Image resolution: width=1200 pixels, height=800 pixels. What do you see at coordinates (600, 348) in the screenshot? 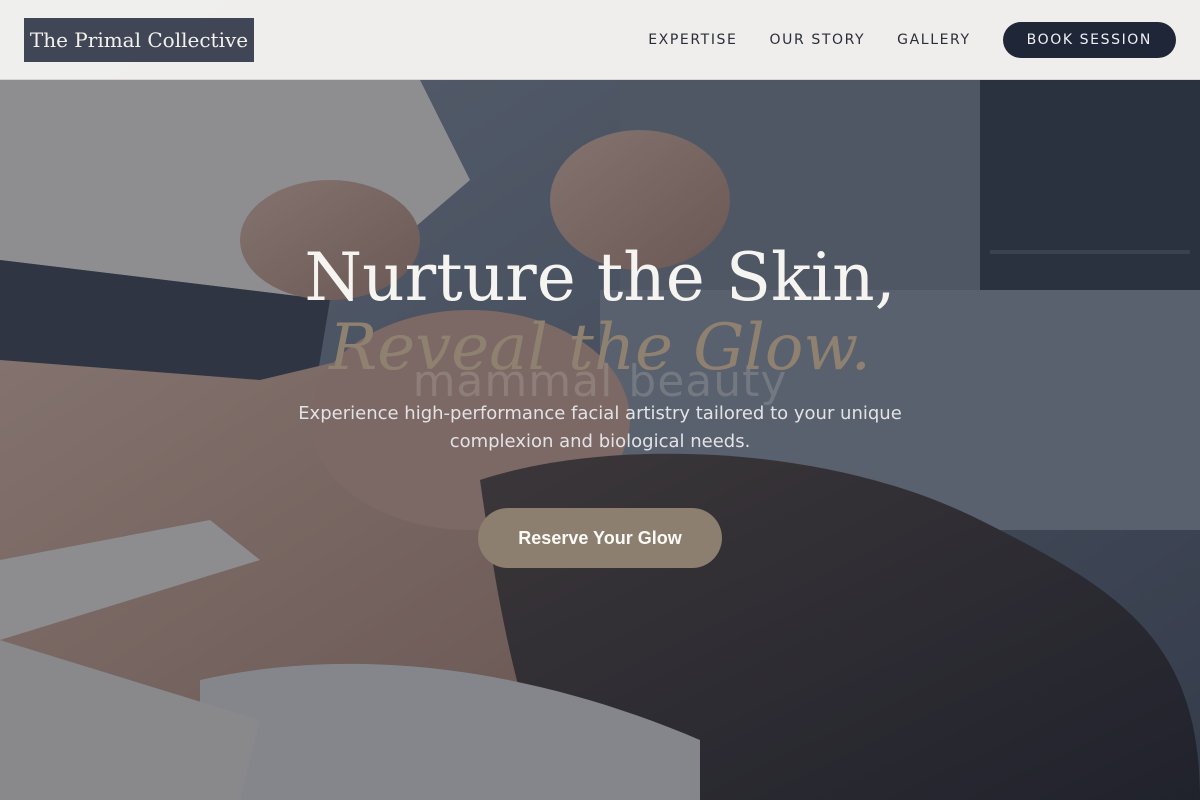
I see `hero-headline-secondary: Reveal the Glow.` at bounding box center [600, 348].